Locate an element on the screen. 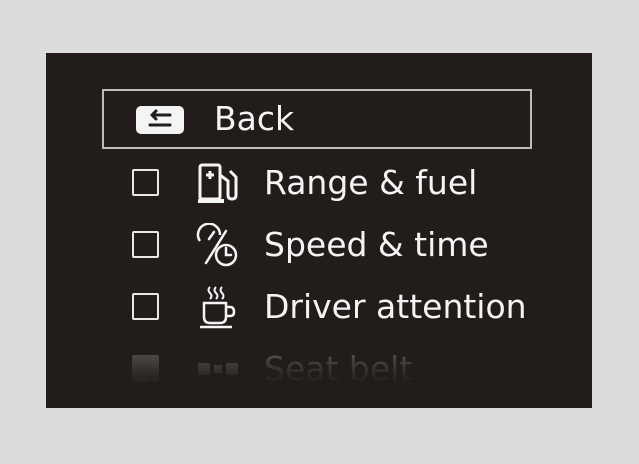 This screenshot has height=464, width=639. menu-item-driver-attention: Driver attention is located at coordinates (317, 307).